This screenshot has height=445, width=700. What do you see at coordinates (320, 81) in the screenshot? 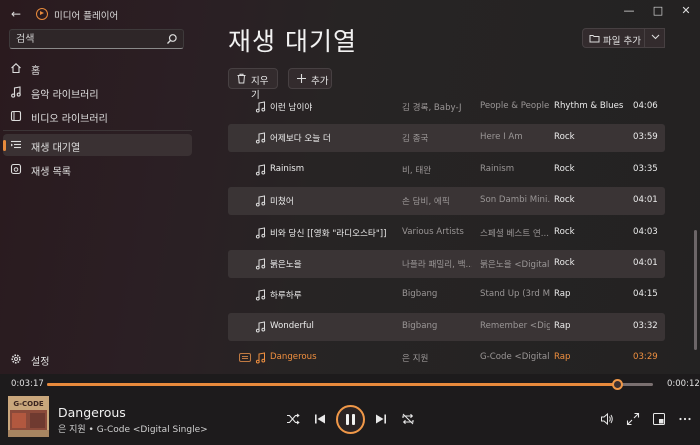
I see `add-label: 추가` at bounding box center [320, 81].